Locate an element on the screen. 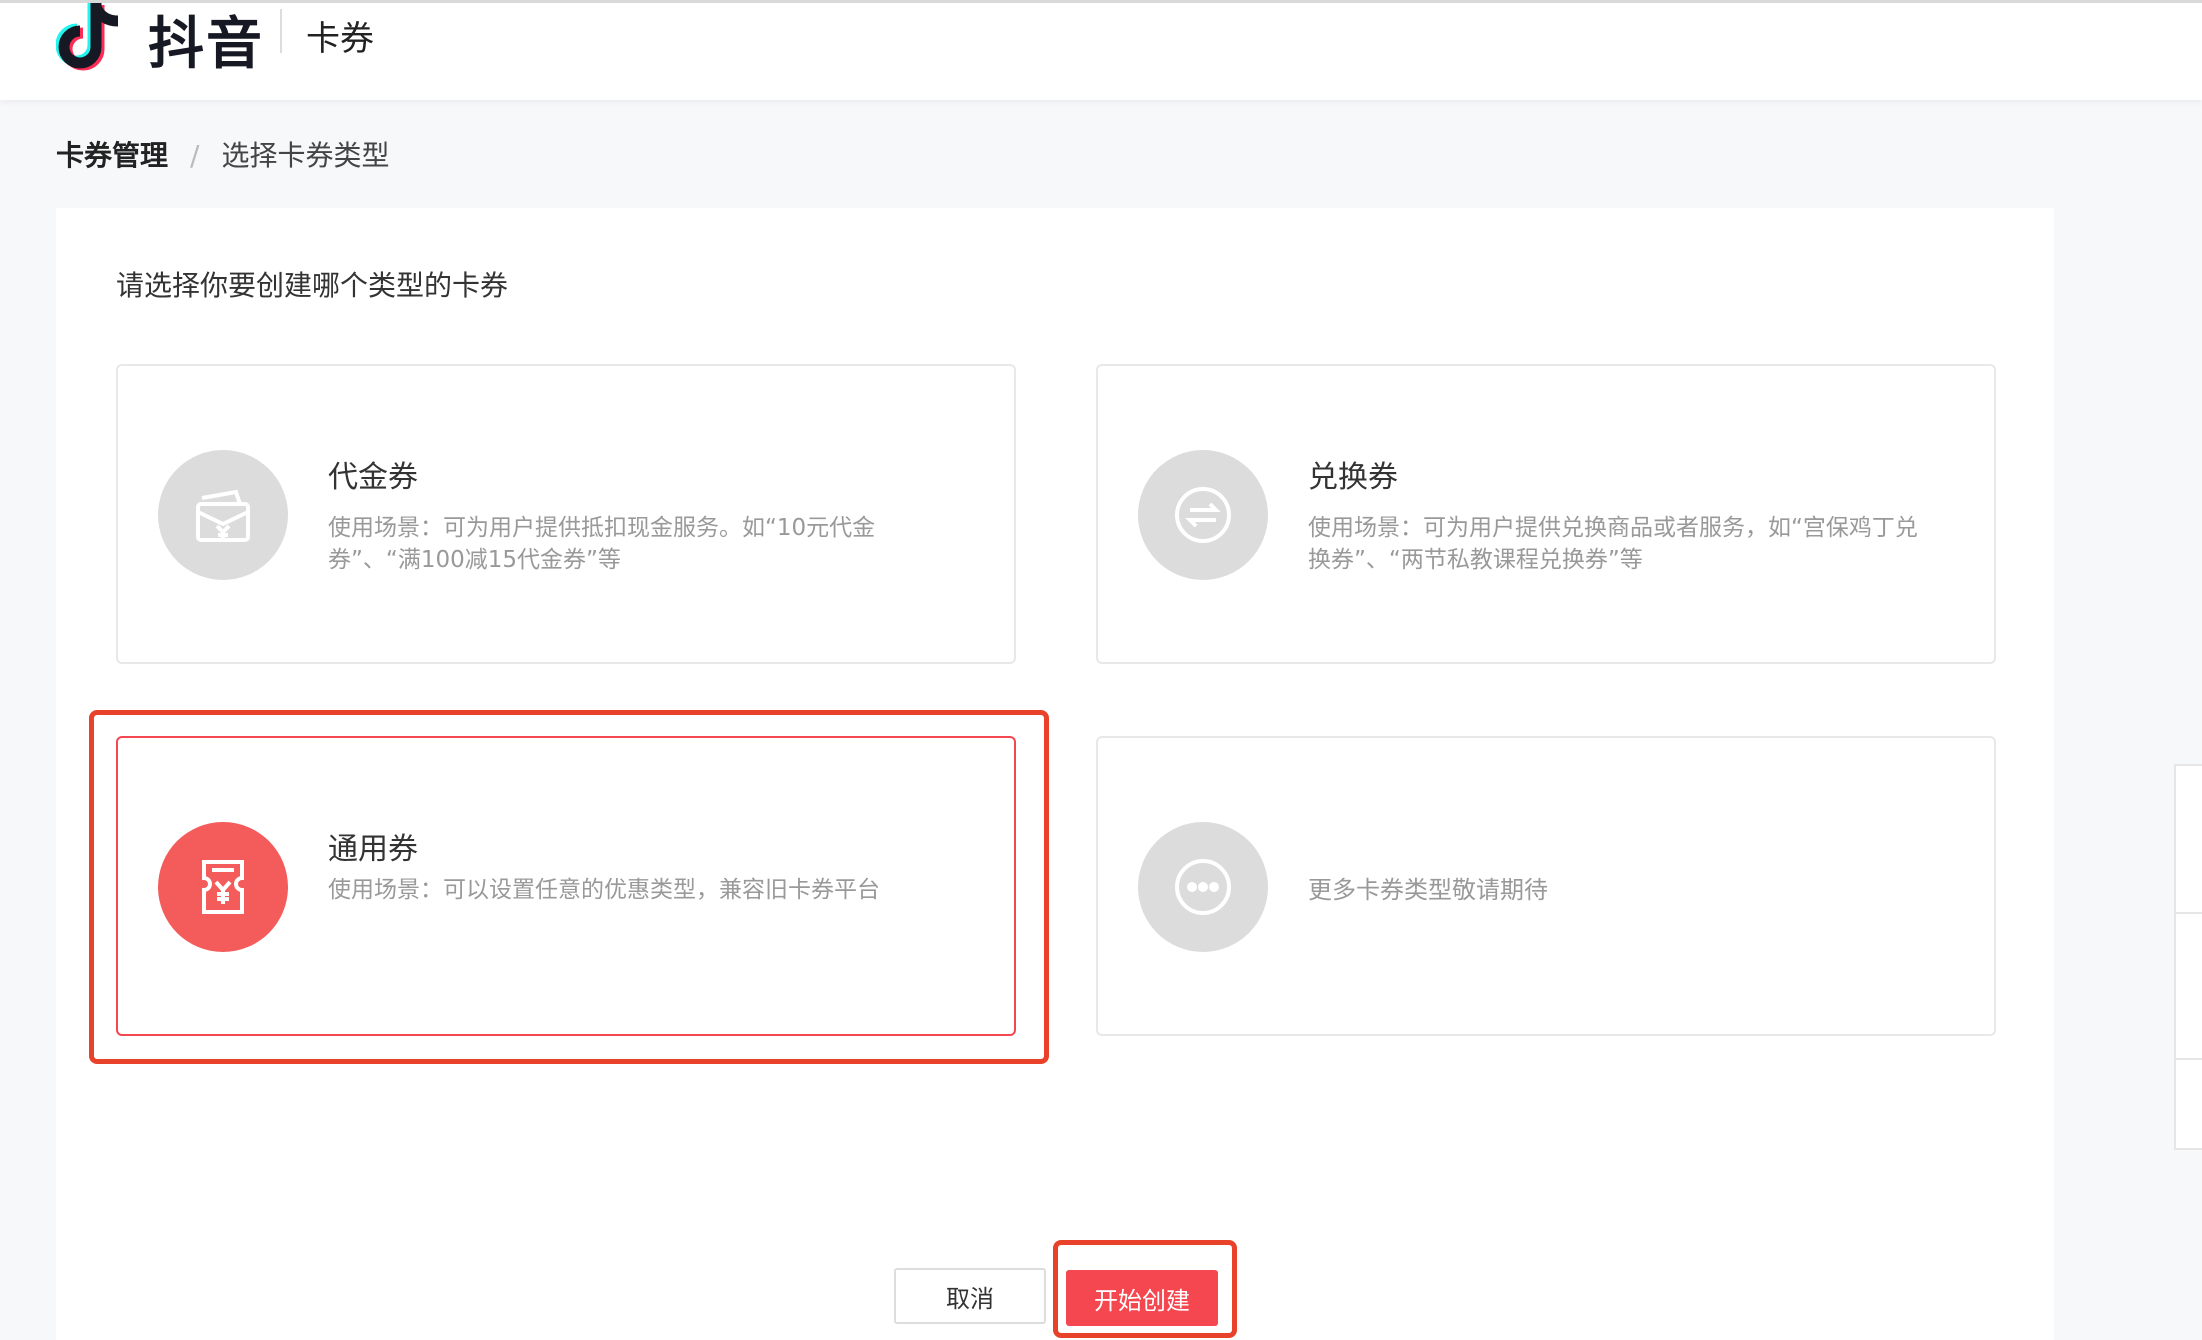 This screenshot has height=1340, width=2202. page-prompt: 请选择你要创建哪个类型的卡券 is located at coordinates (312, 285).